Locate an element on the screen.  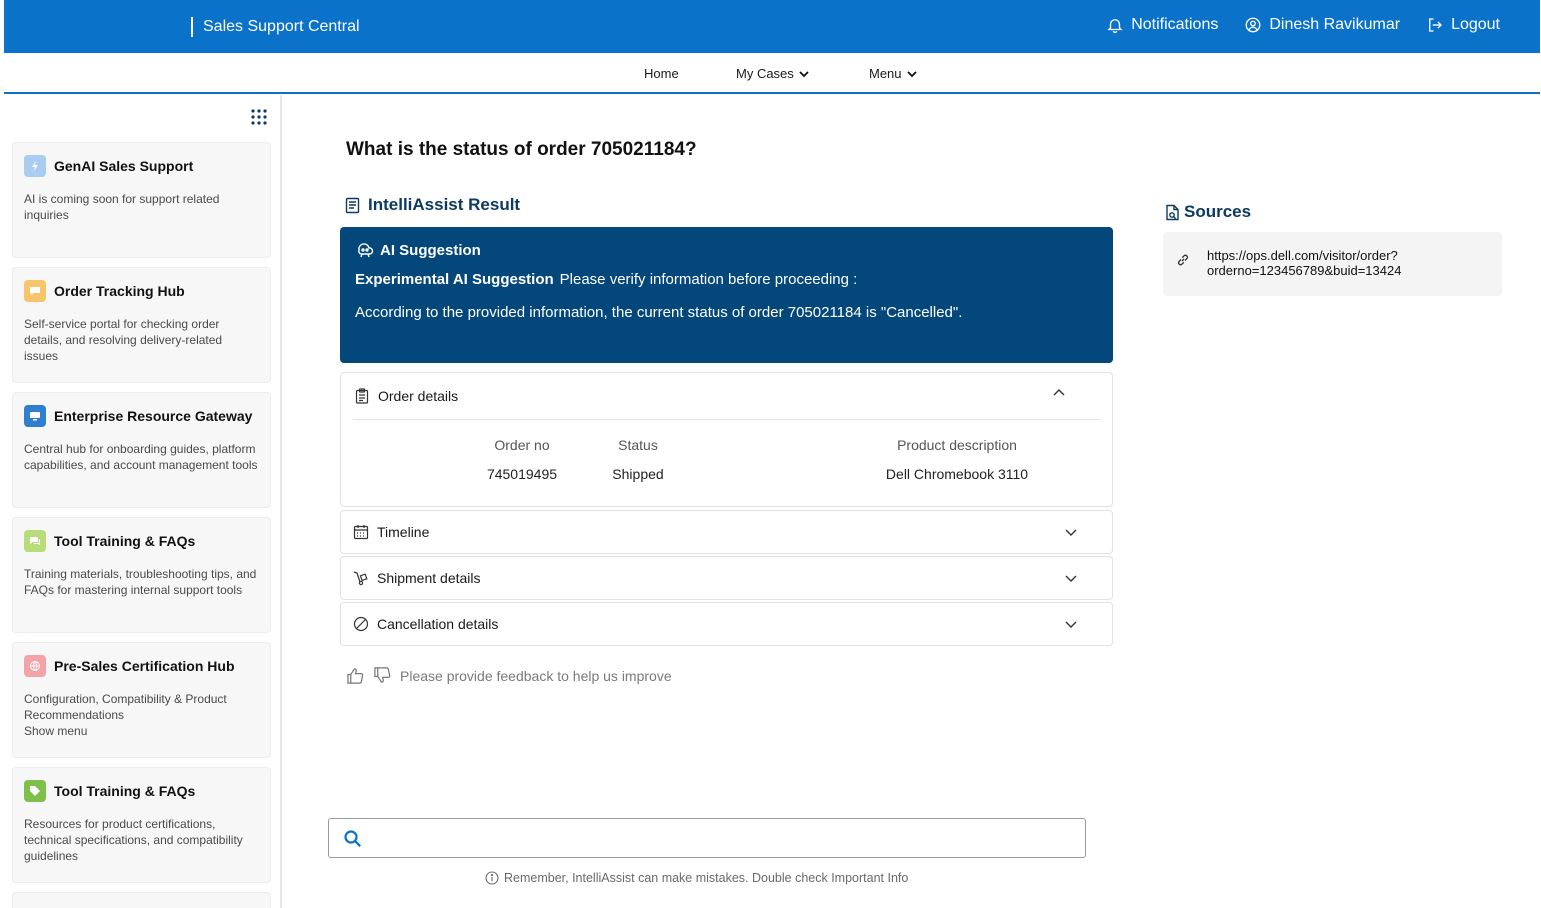
ai-suggestion-title: AI Suggestion is located at coordinates (430, 250).